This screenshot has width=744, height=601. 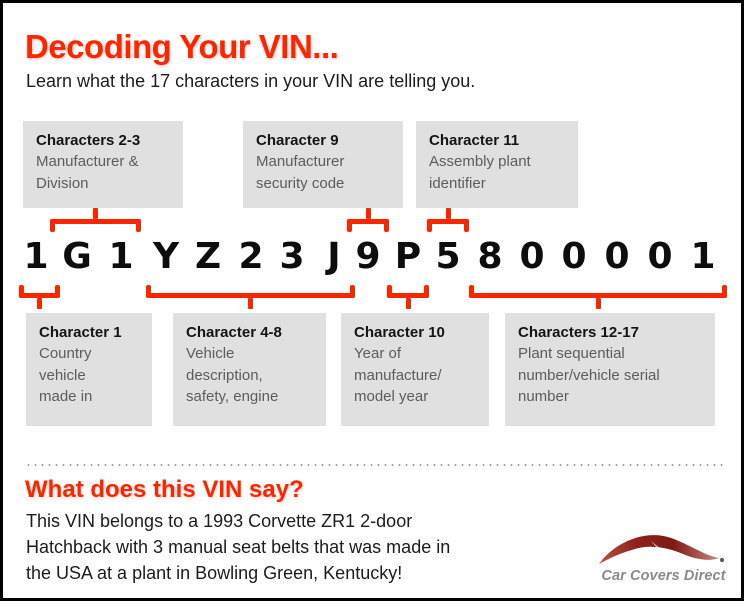 What do you see at coordinates (166, 256) in the screenshot?
I see `vin-char-4: Y` at bounding box center [166, 256].